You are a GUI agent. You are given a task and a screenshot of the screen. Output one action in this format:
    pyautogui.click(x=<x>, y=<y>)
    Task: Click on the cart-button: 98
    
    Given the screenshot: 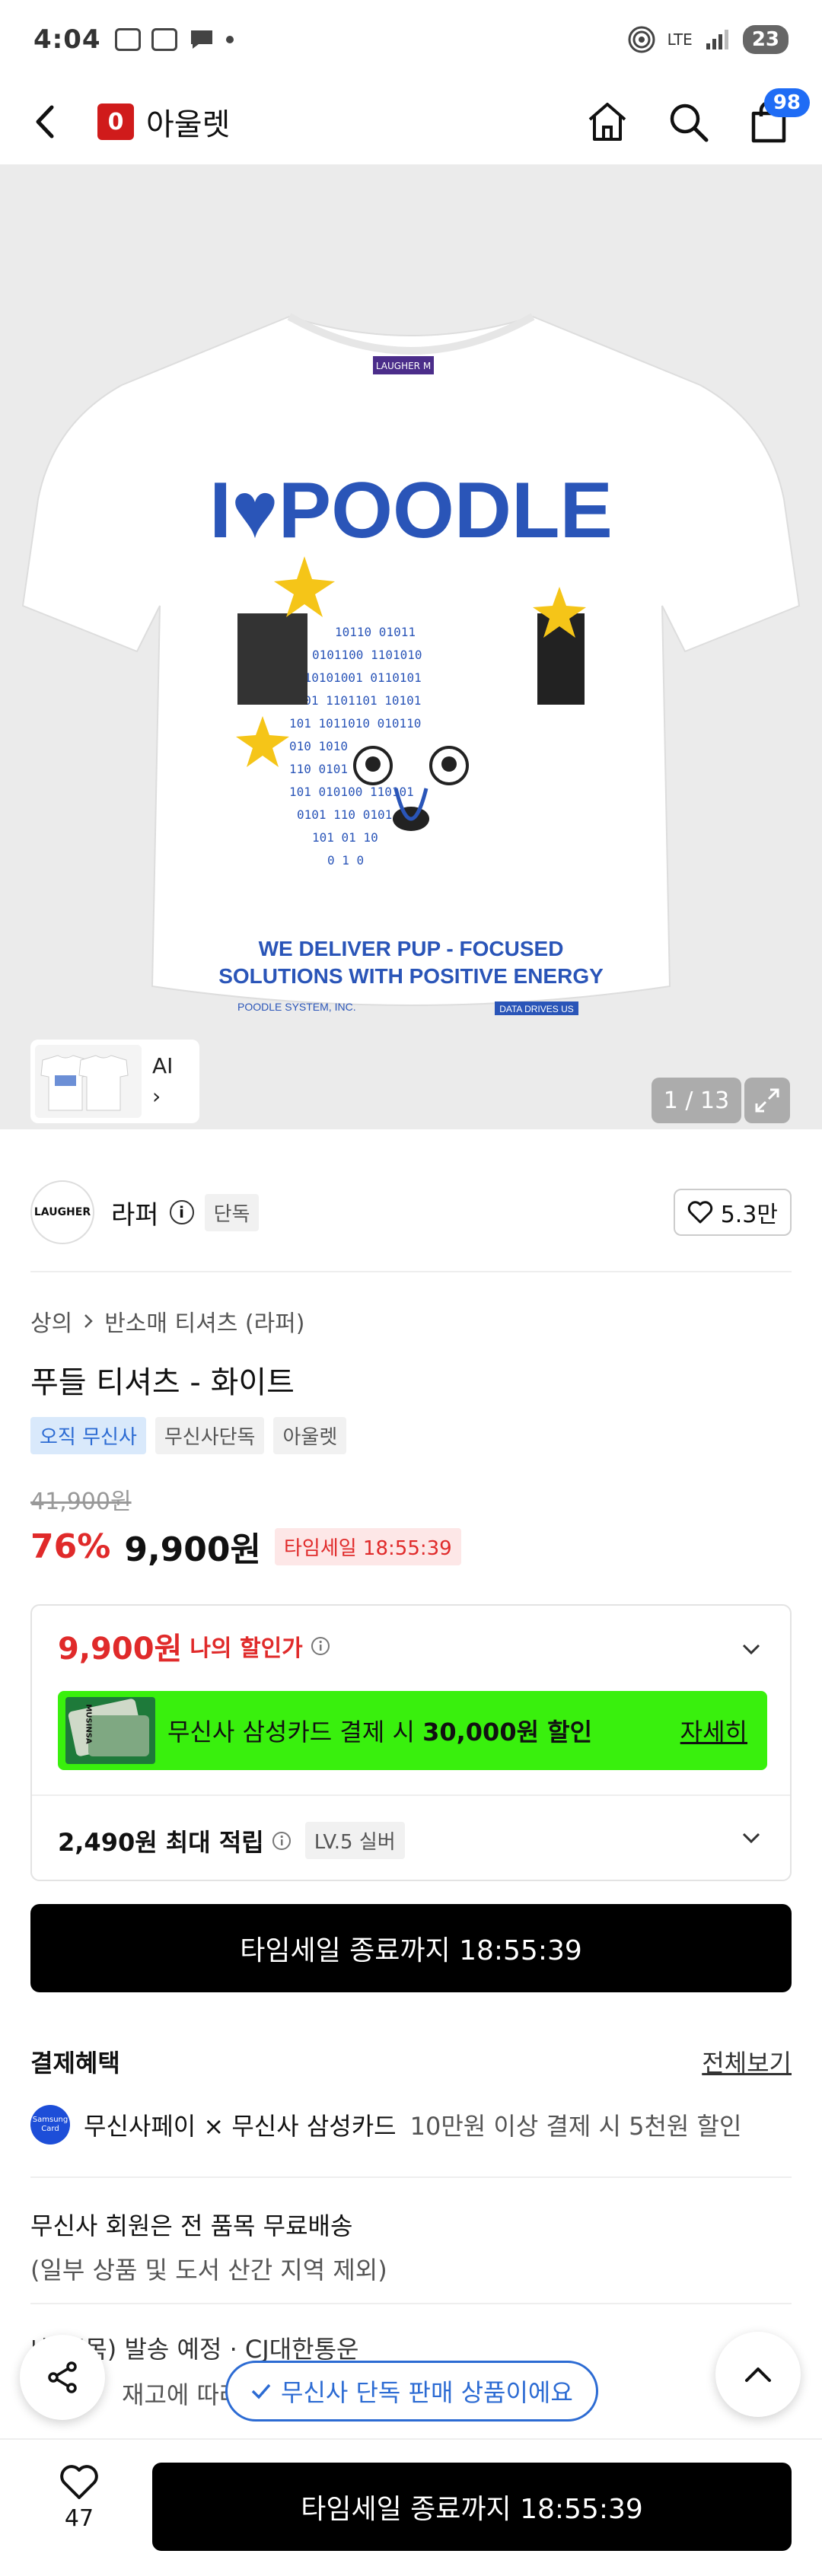 What is the action you would take?
    pyautogui.click(x=778, y=116)
    